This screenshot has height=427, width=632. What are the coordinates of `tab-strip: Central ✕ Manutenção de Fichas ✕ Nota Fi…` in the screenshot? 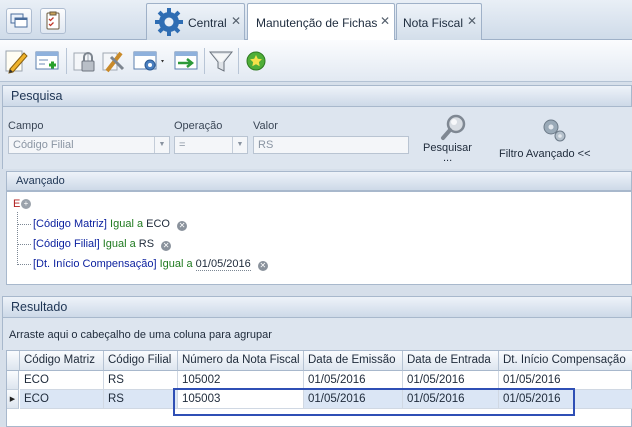 It's located at (316, 20).